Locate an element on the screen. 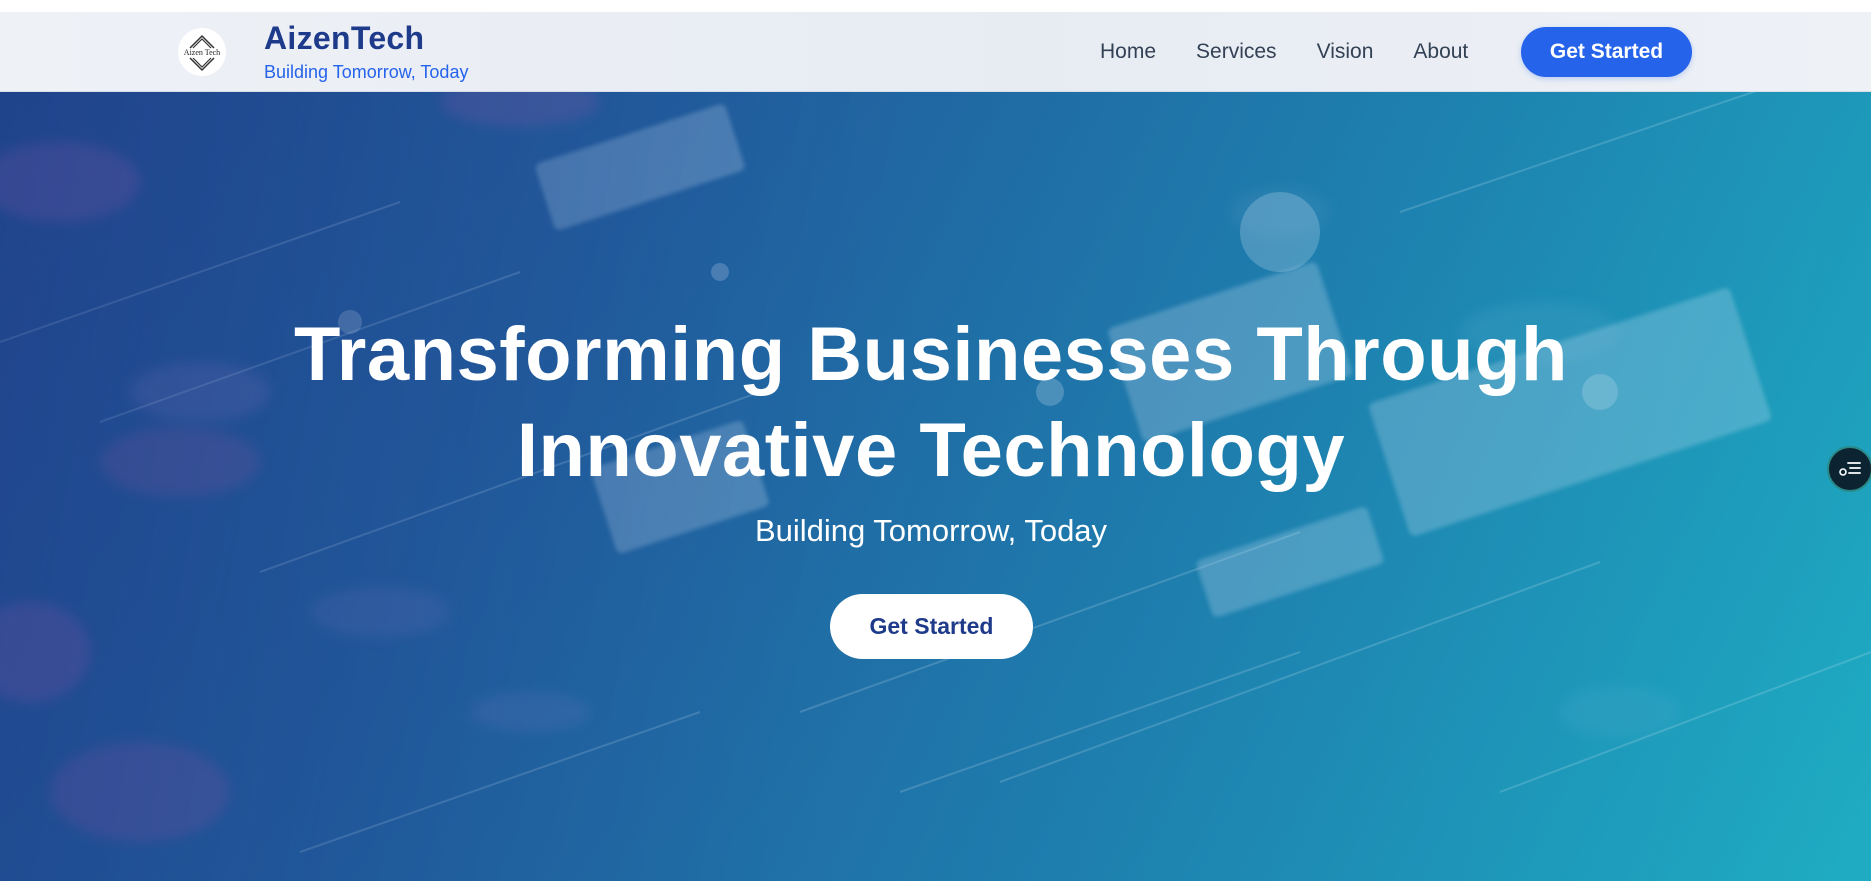  hero-title-line-1: Transforming Businesses Through is located at coordinates (931, 354).